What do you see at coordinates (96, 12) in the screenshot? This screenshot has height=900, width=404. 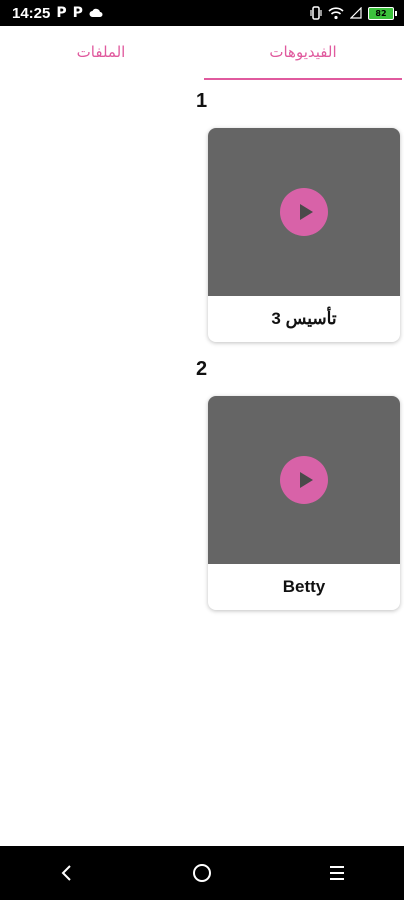 I see `cloud-icon` at bounding box center [96, 12].